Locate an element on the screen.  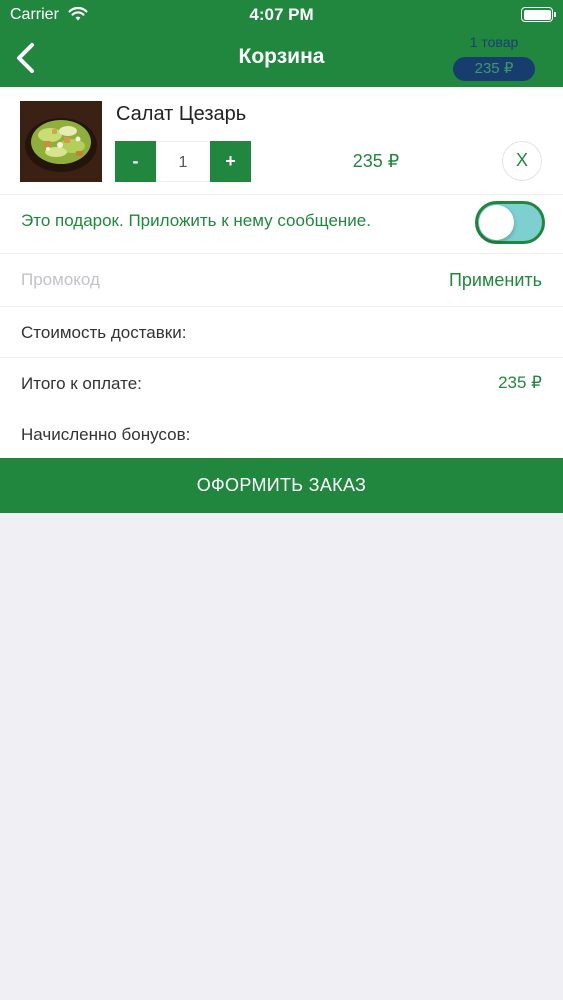
navigation-bar: Корзина 1 товар 235 ₽ is located at coordinates (281, 58).